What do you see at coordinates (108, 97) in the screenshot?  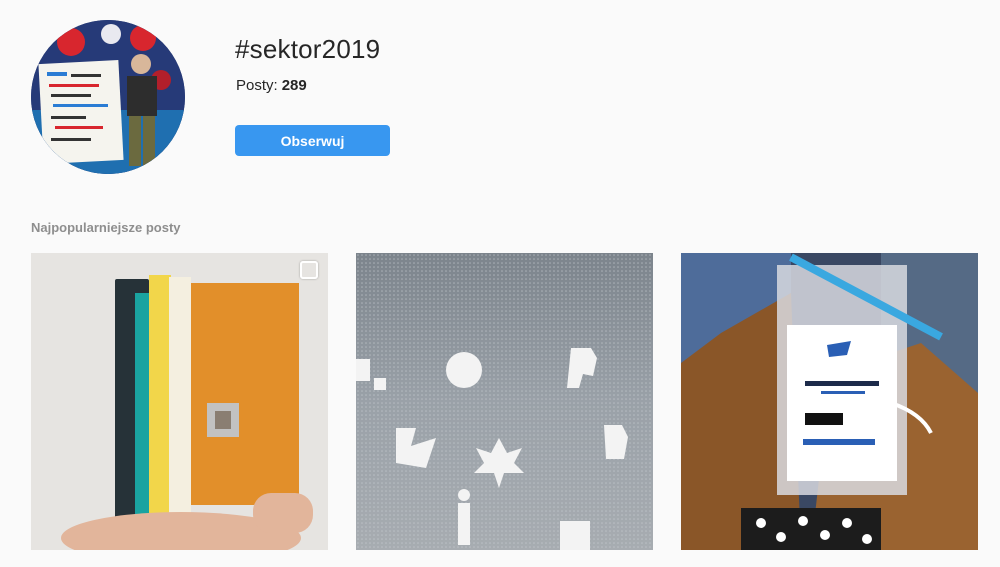 I see `hashtag-avatar` at bounding box center [108, 97].